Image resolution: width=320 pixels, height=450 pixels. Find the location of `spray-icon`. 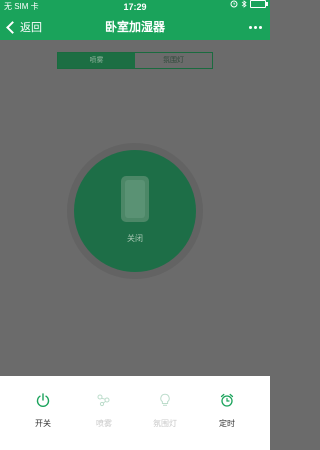

spray-icon is located at coordinates (103, 400).